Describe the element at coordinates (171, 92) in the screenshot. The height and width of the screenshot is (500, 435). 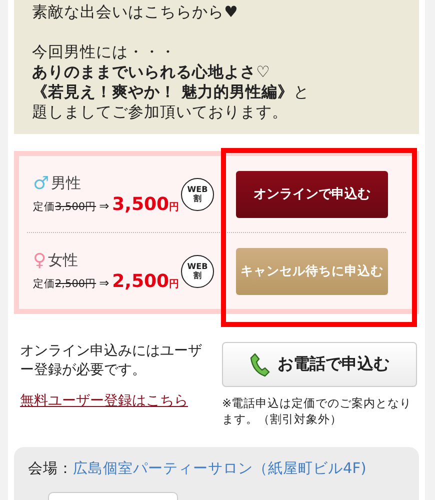
I see `intro-text: 《若見え！爽やか！ 魅力的男性編》と` at that location.